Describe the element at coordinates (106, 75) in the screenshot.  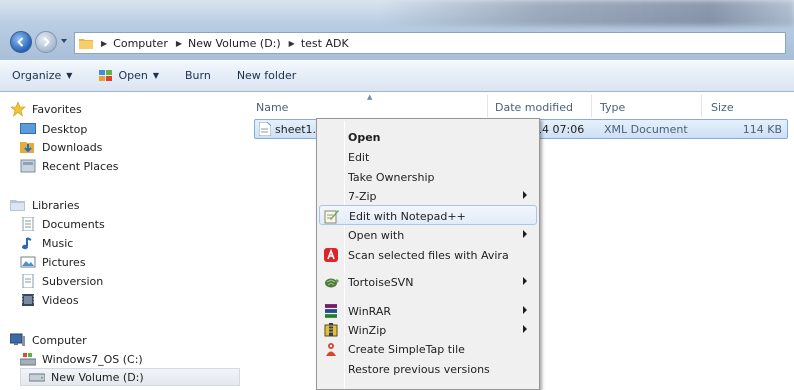
I see `open-app-icon` at that location.